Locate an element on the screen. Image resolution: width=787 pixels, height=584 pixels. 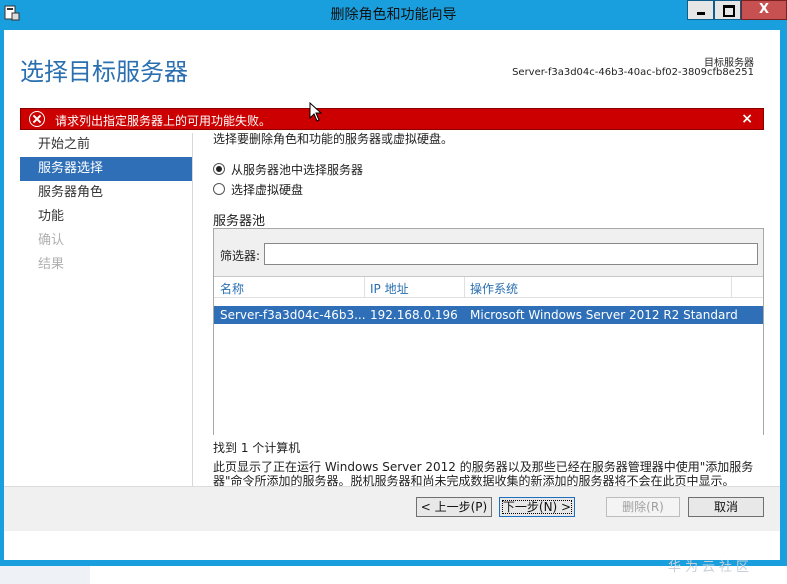
column-header-ip: IP 地址 is located at coordinates (389, 288).